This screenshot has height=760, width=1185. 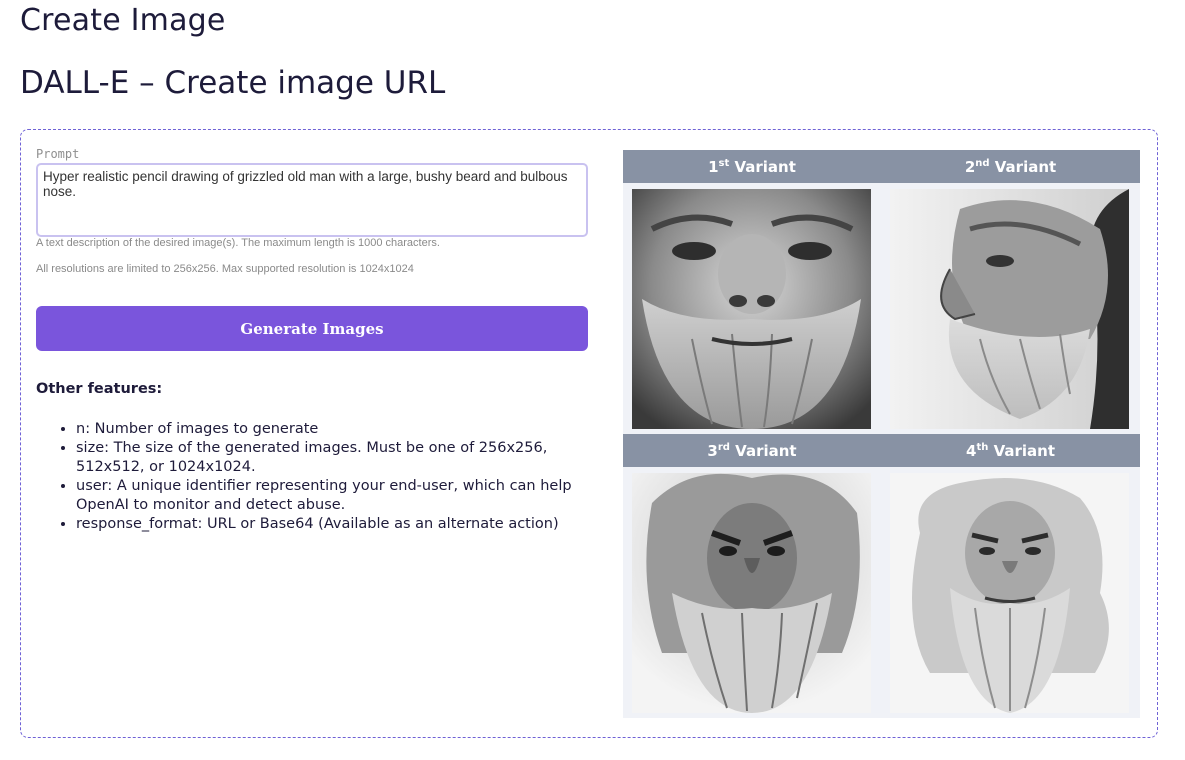 What do you see at coordinates (723, 447) in the screenshot?
I see `variant-ordinal: rd` at bounding box center [723, 447].